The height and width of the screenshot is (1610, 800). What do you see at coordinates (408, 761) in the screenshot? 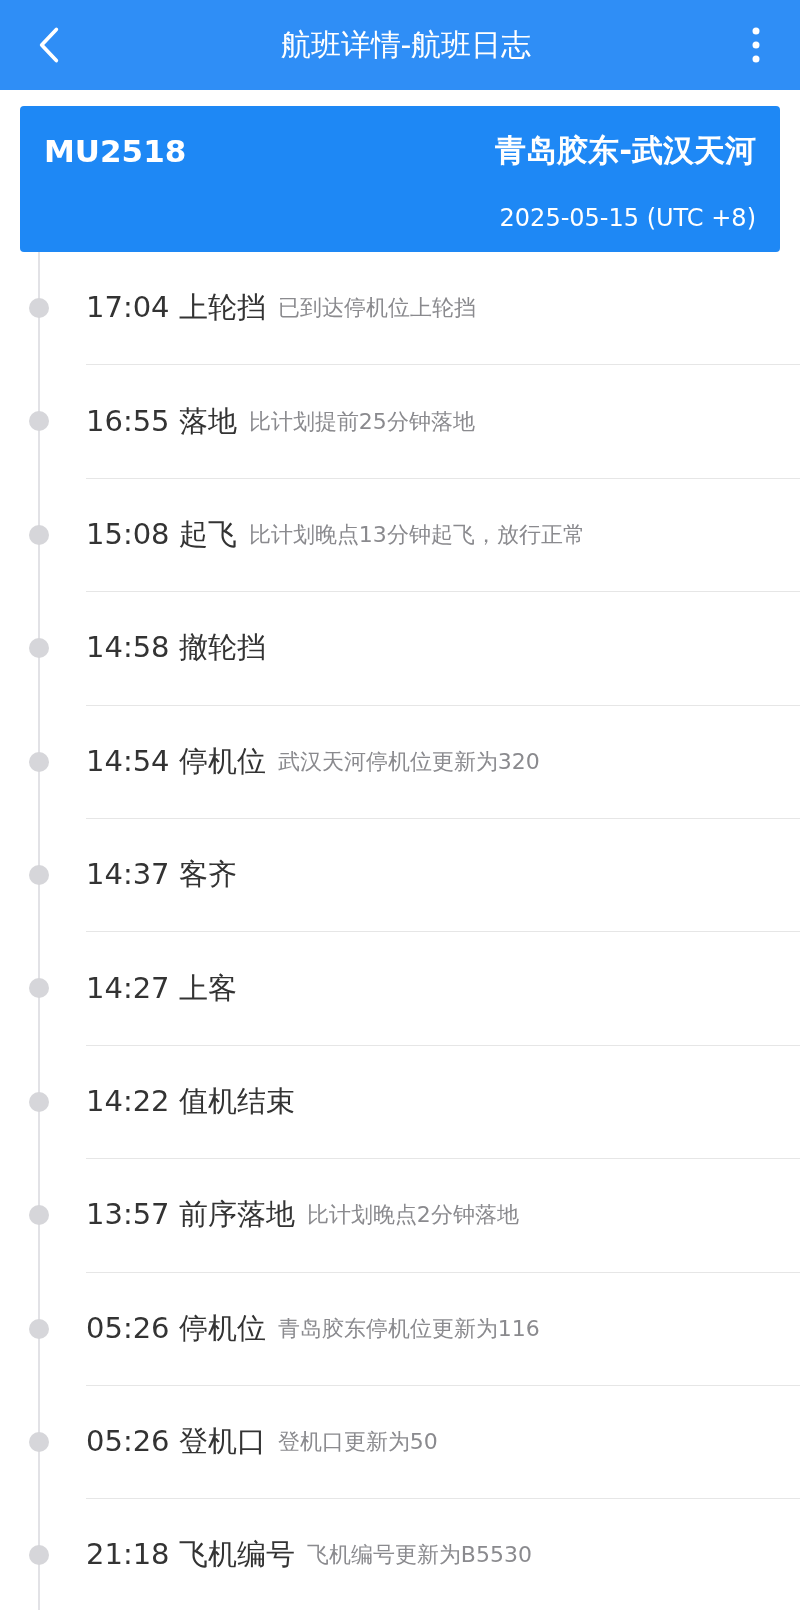
I see `event-detail: 武汉天河停机位更新为320` at bounding box center [408, 761].